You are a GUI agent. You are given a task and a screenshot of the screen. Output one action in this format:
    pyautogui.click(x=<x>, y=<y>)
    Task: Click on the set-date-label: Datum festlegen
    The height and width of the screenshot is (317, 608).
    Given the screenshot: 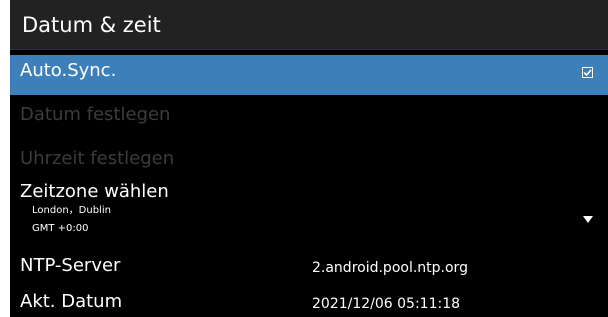 What is the action you would take?
    pyautogui.click(x=95, y=114)
    